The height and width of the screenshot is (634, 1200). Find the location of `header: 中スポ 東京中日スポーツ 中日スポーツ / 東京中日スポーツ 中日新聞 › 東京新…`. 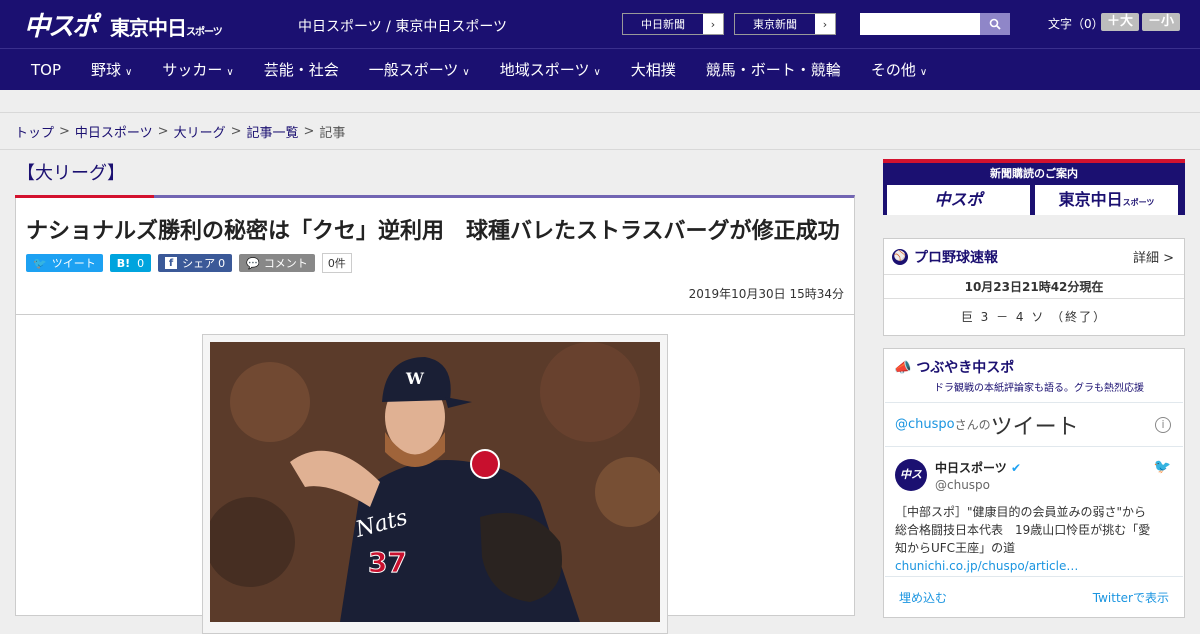

header: 中スポ 東京中日スポーツ 中日スポーツ / 東京中日スポーツ 中日新聞 › 東京新… is located at coordinates (600, 24).